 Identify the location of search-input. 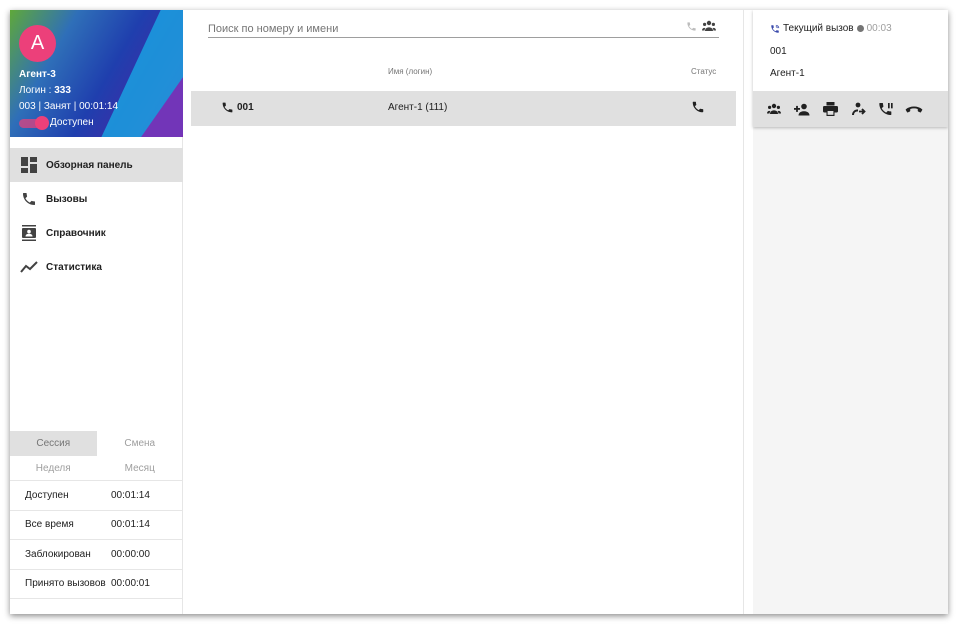
(438, 29).